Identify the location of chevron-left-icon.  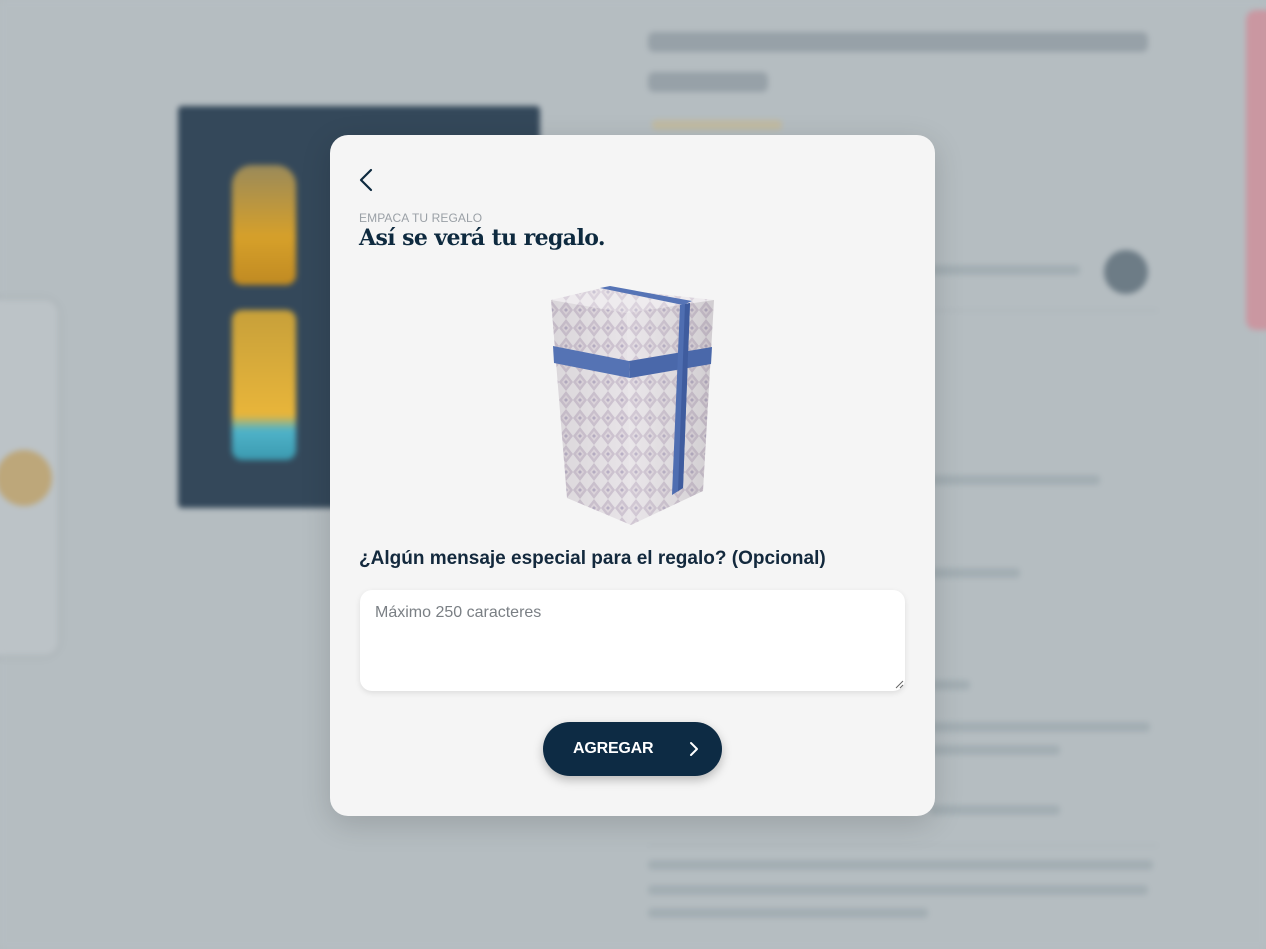
(366, 180).